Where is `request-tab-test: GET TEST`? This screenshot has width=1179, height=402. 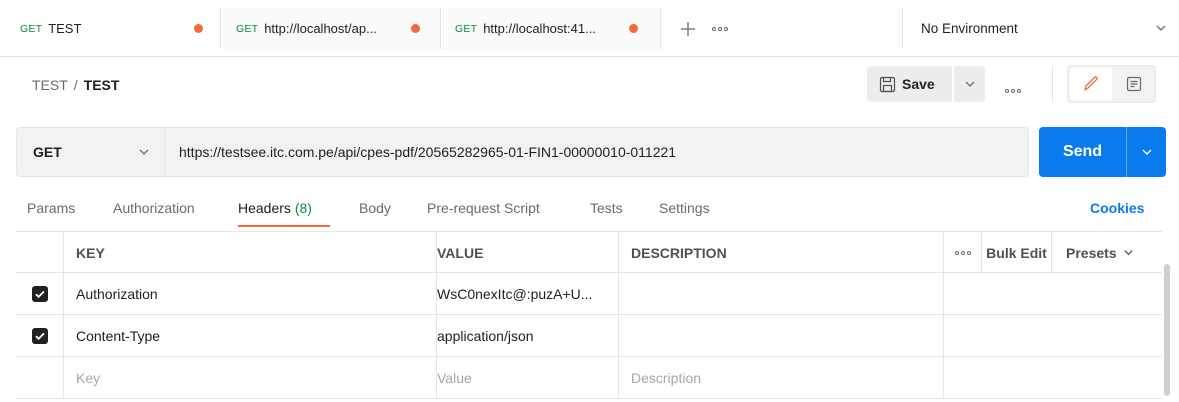 request-tab-test: GET TEST is located at coordinates (114, 28).